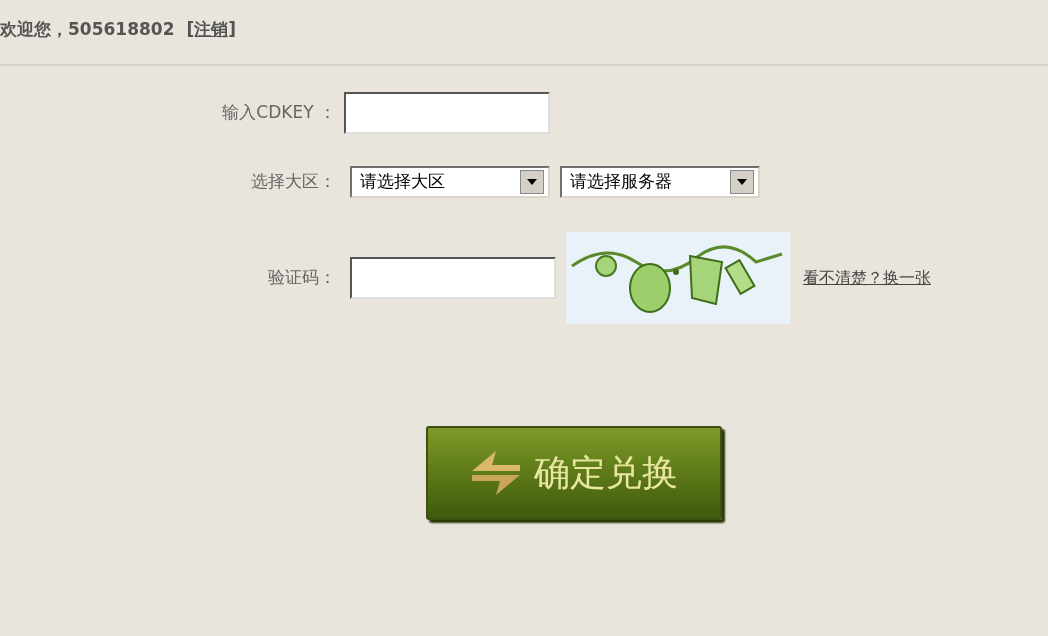  I want to click on dropdown: 请选择服务器, so click(660, 182).